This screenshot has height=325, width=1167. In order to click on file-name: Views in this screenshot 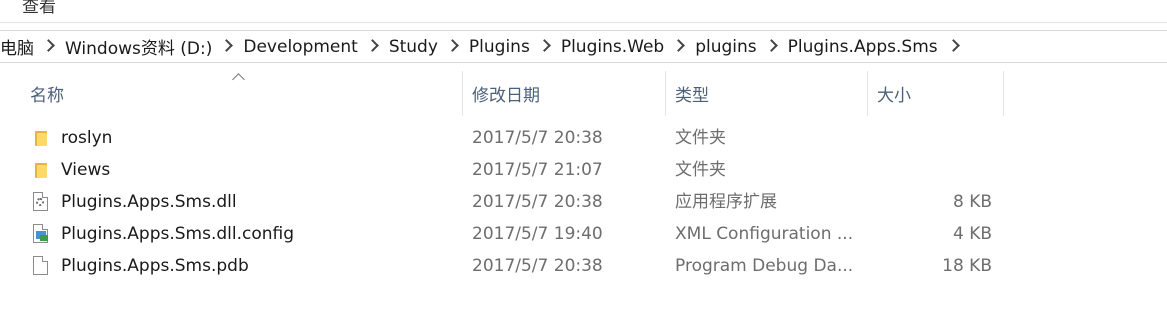, I will do `click(86, 170)`.